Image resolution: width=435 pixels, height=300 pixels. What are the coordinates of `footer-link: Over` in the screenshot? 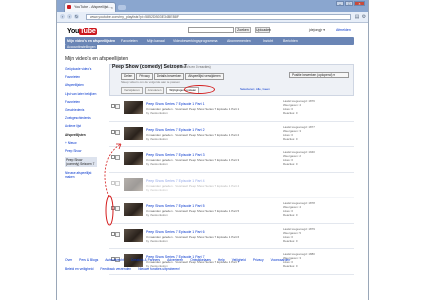 It's located at (68, 260).